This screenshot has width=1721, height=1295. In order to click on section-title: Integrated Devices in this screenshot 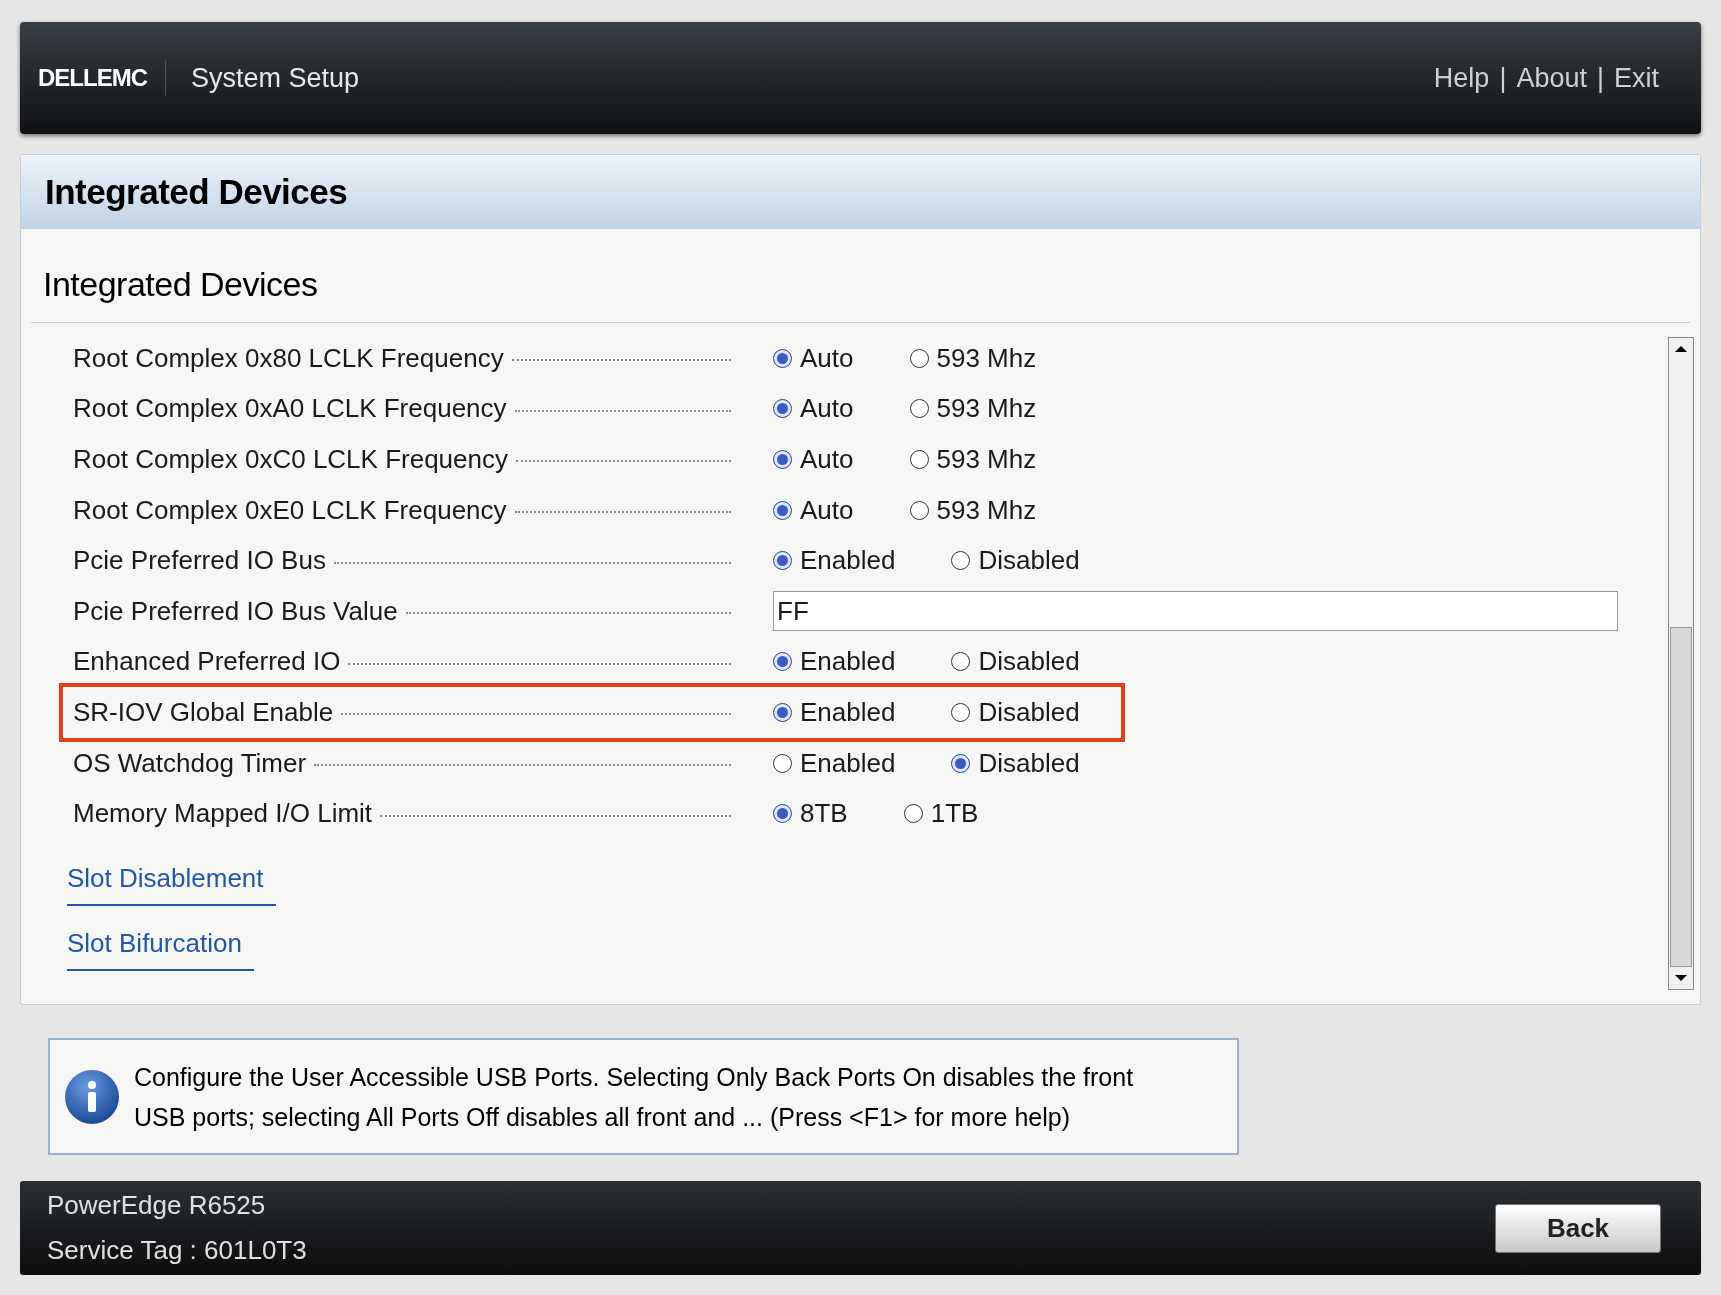, I will do `click(860, 291)`.